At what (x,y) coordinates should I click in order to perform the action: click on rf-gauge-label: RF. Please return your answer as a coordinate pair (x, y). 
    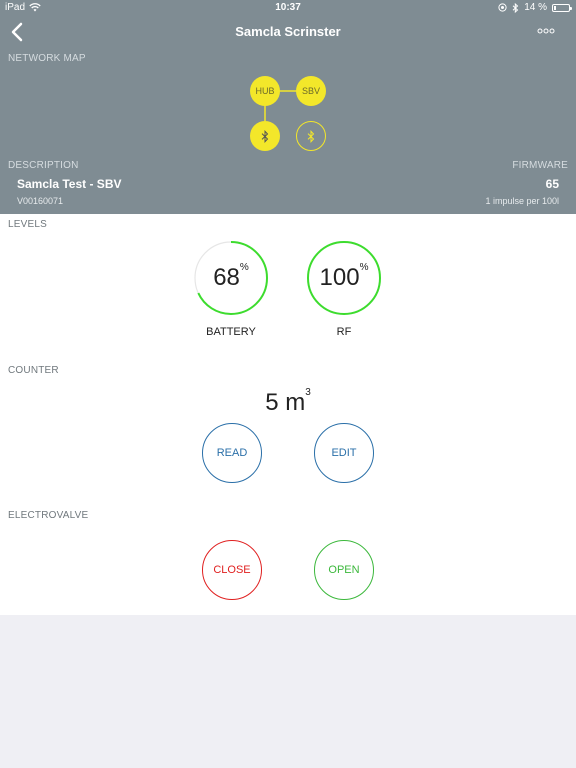
    Looking at the image, I should click on (344, 332).